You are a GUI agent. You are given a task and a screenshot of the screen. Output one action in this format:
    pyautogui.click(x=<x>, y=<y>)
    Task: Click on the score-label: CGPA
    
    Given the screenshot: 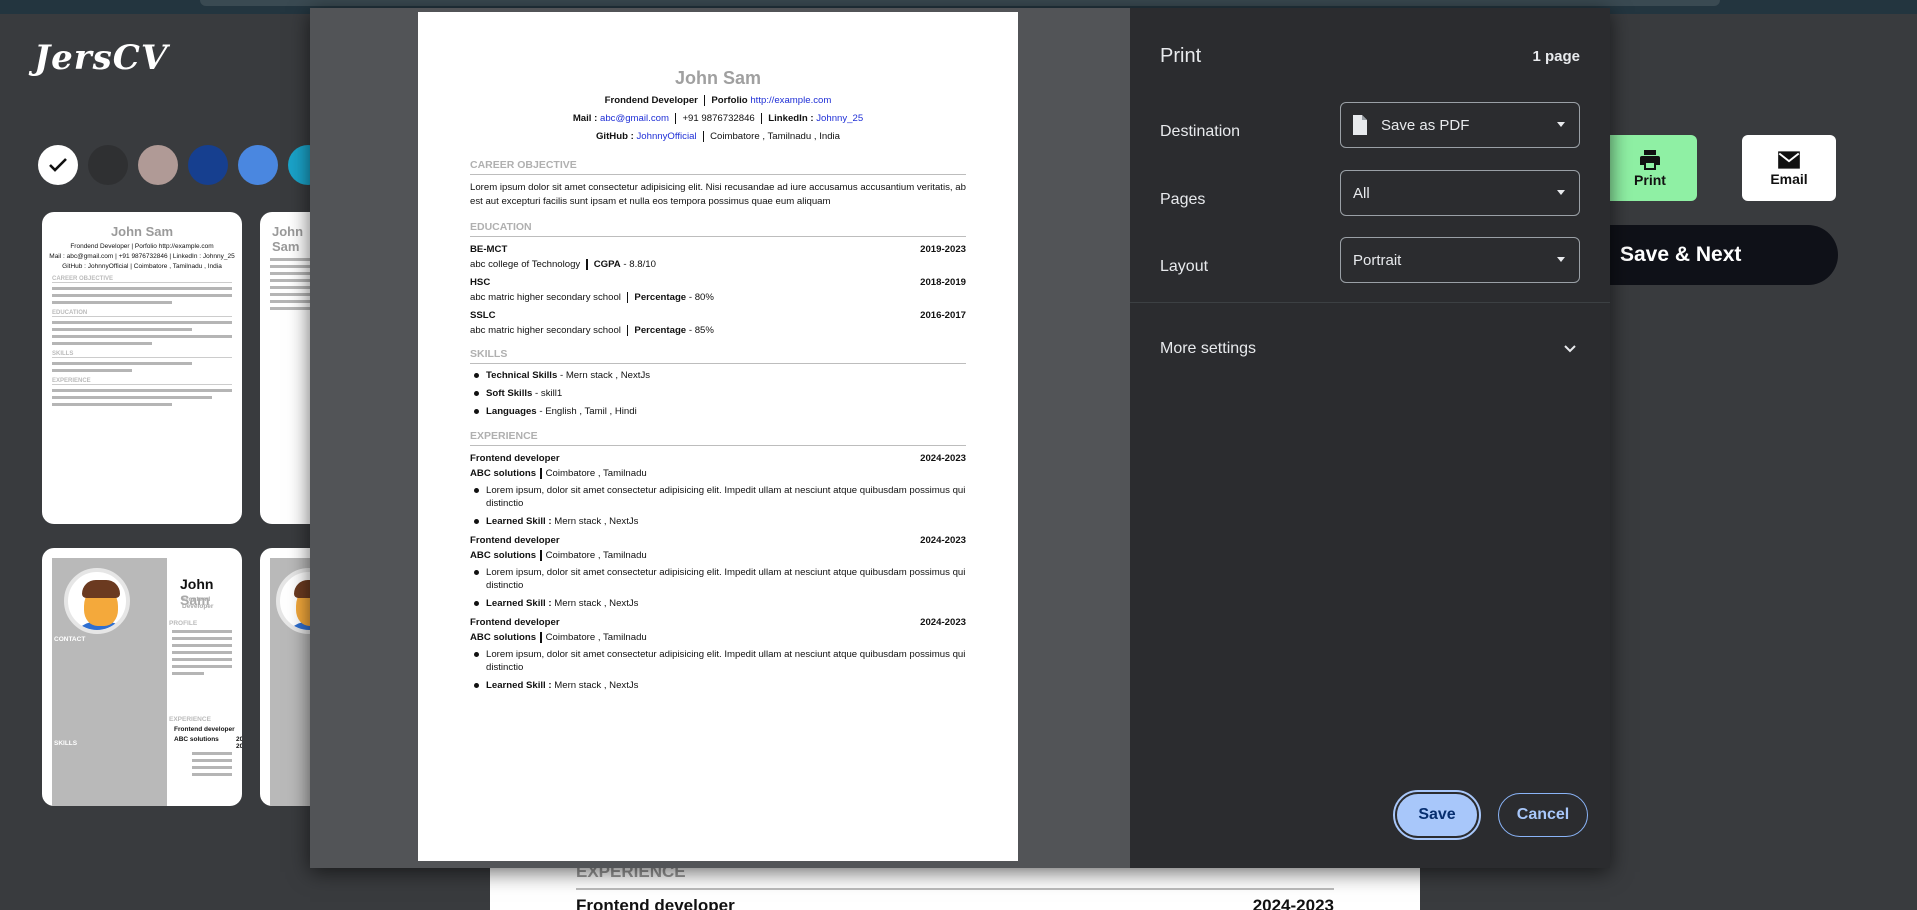 What is the action you would take?
    pyautogui.click(x=607, y=265)
    